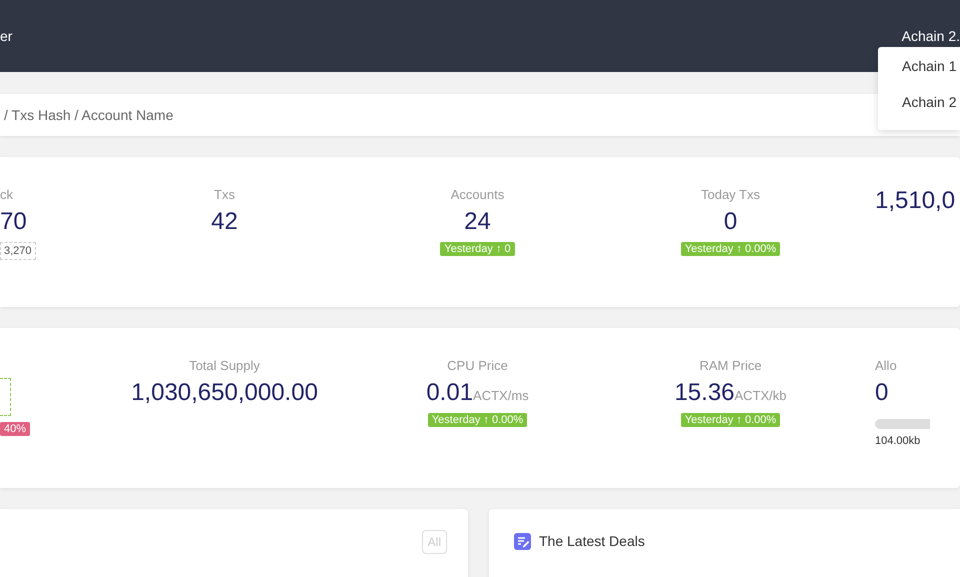 This screenshot has width=960, height=577. What do you see at coordinates (730, 194) in the screenshot?
I see `stat-label: Today Txs` at bounding box center [730, 194].